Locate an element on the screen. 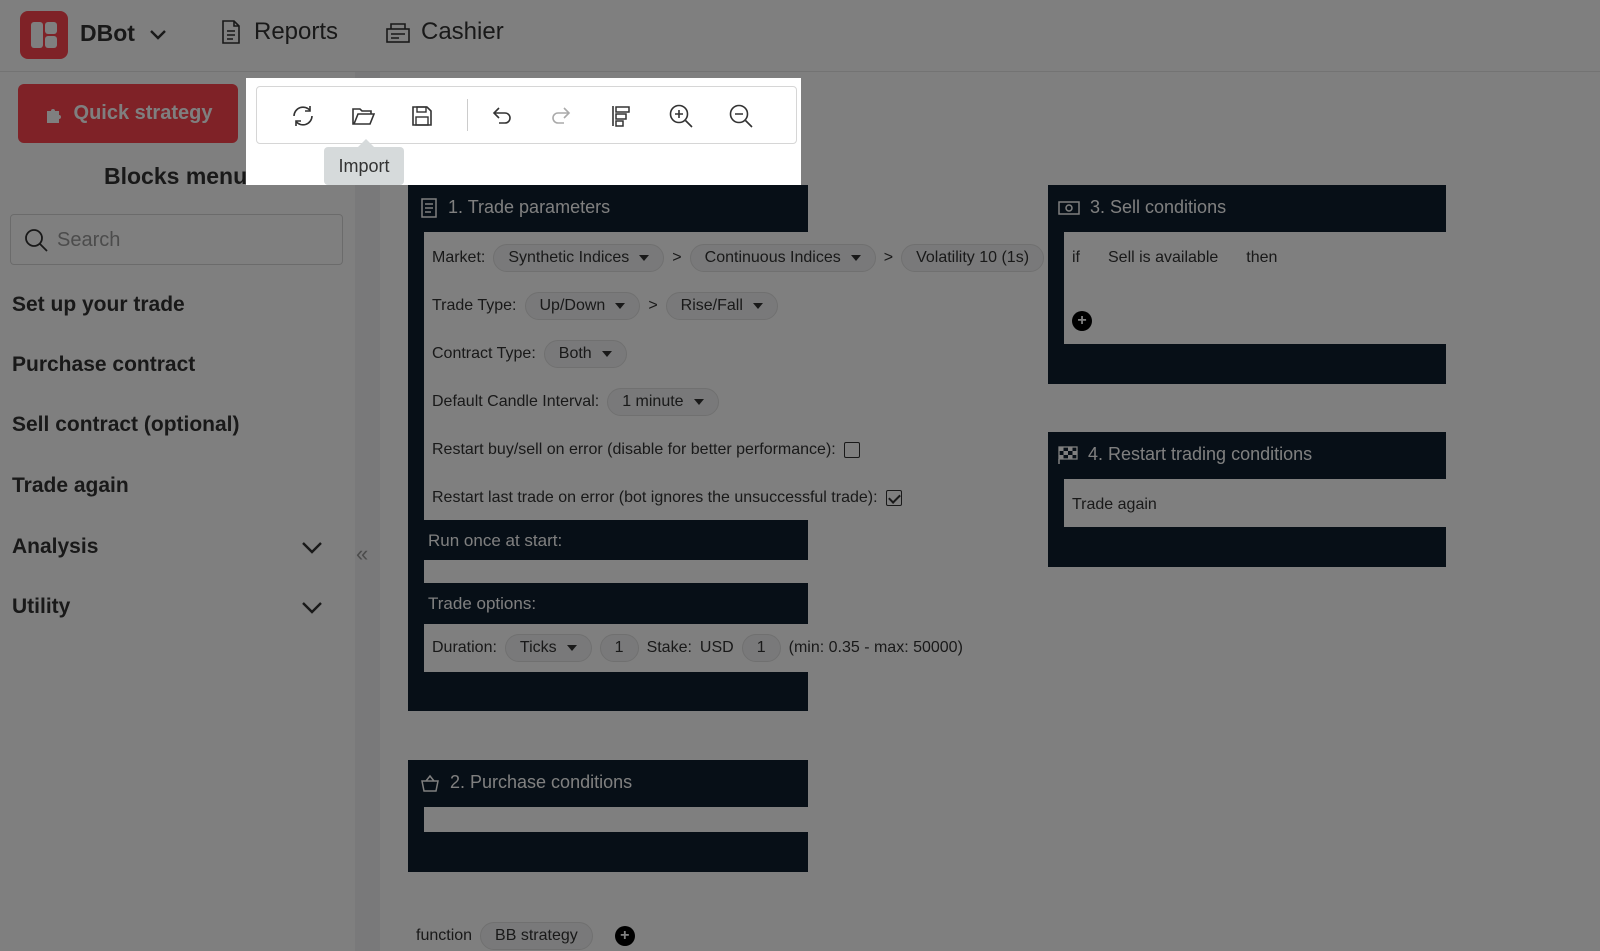  sort-blocks-icon is located at coordinates (621, 116).